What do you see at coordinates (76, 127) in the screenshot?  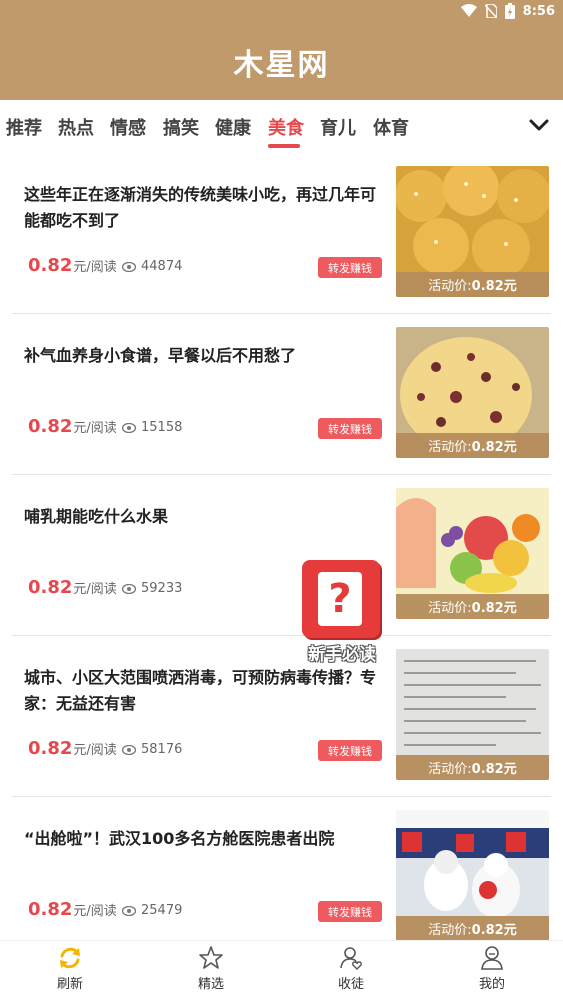 I see `tab-hot: 热点` at bounding box center [76, 127].